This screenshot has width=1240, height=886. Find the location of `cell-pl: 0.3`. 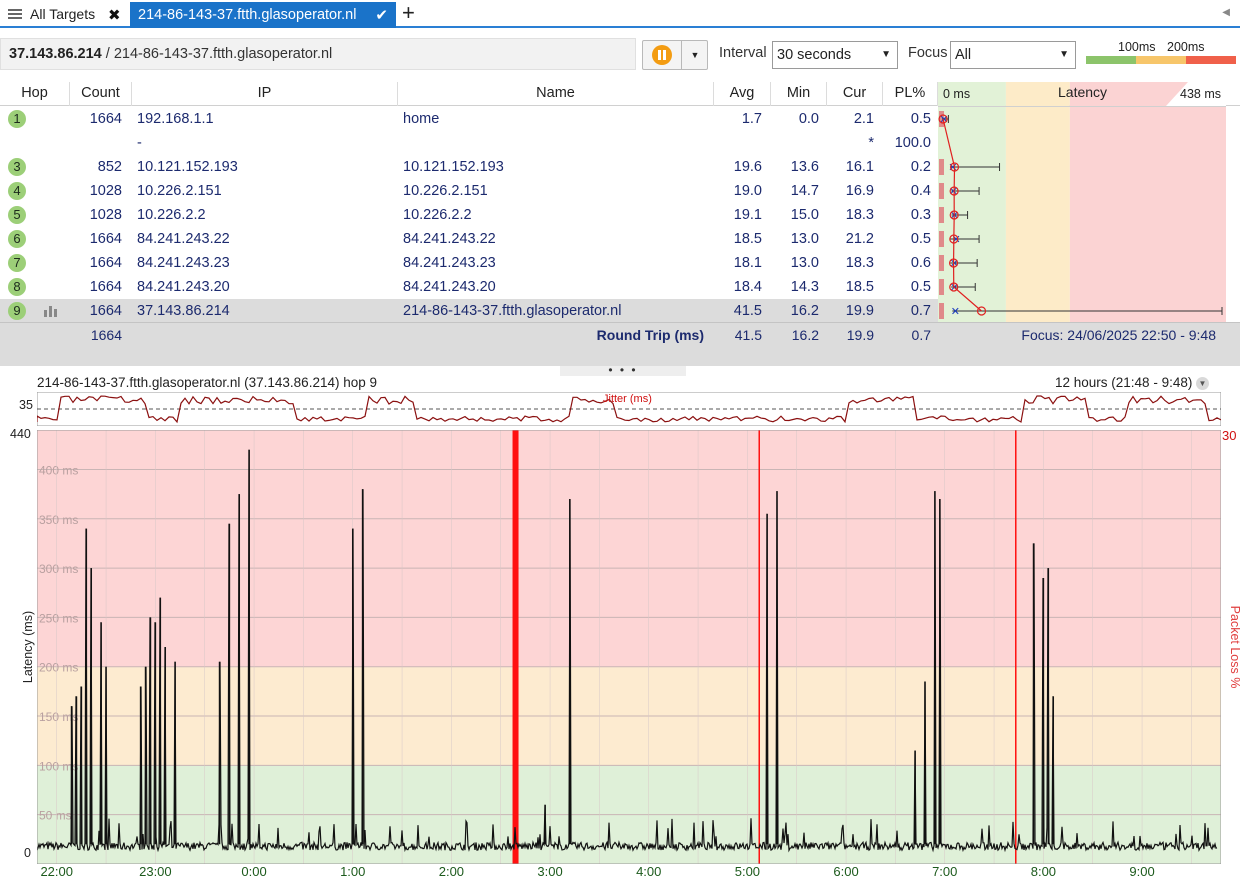

cell-pl: 0.3 is located at coordinates (920, 215).